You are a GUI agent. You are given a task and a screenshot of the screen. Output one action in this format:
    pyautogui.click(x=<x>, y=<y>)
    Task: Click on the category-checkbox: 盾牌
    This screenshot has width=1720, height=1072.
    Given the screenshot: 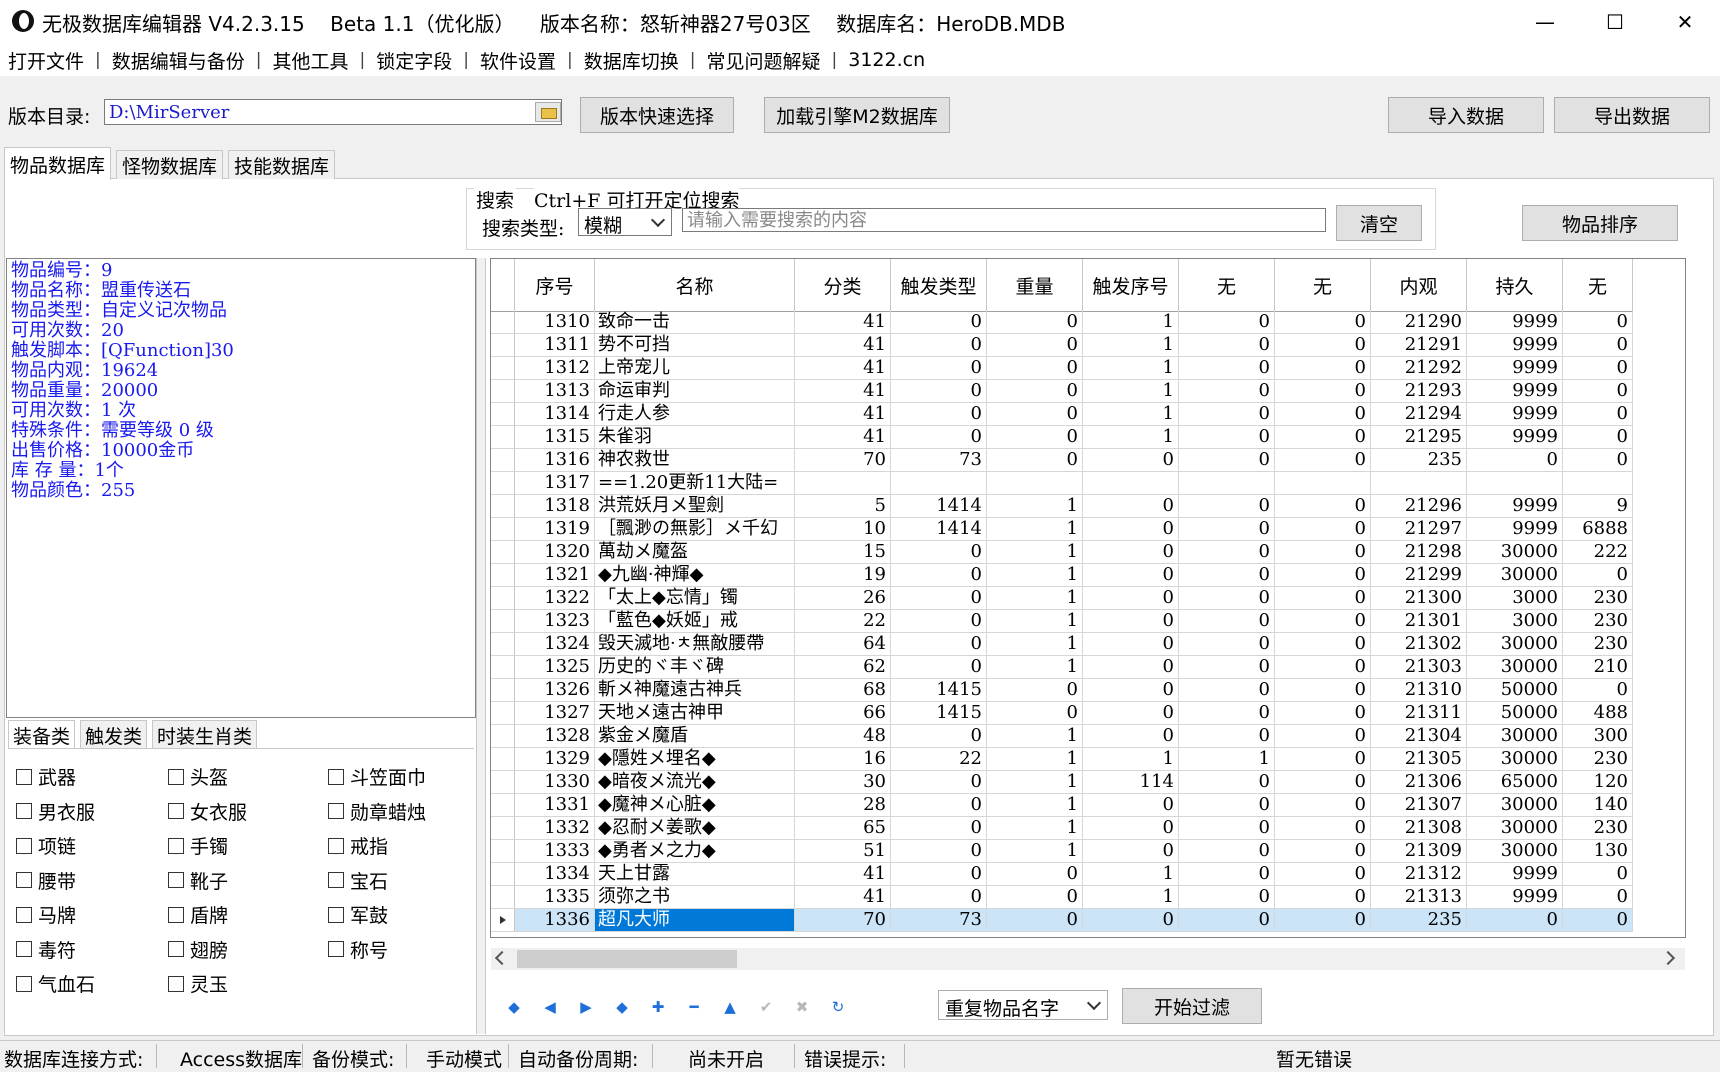 What is the action you would take?
    pyautogui.click(x=198, y=914)
    